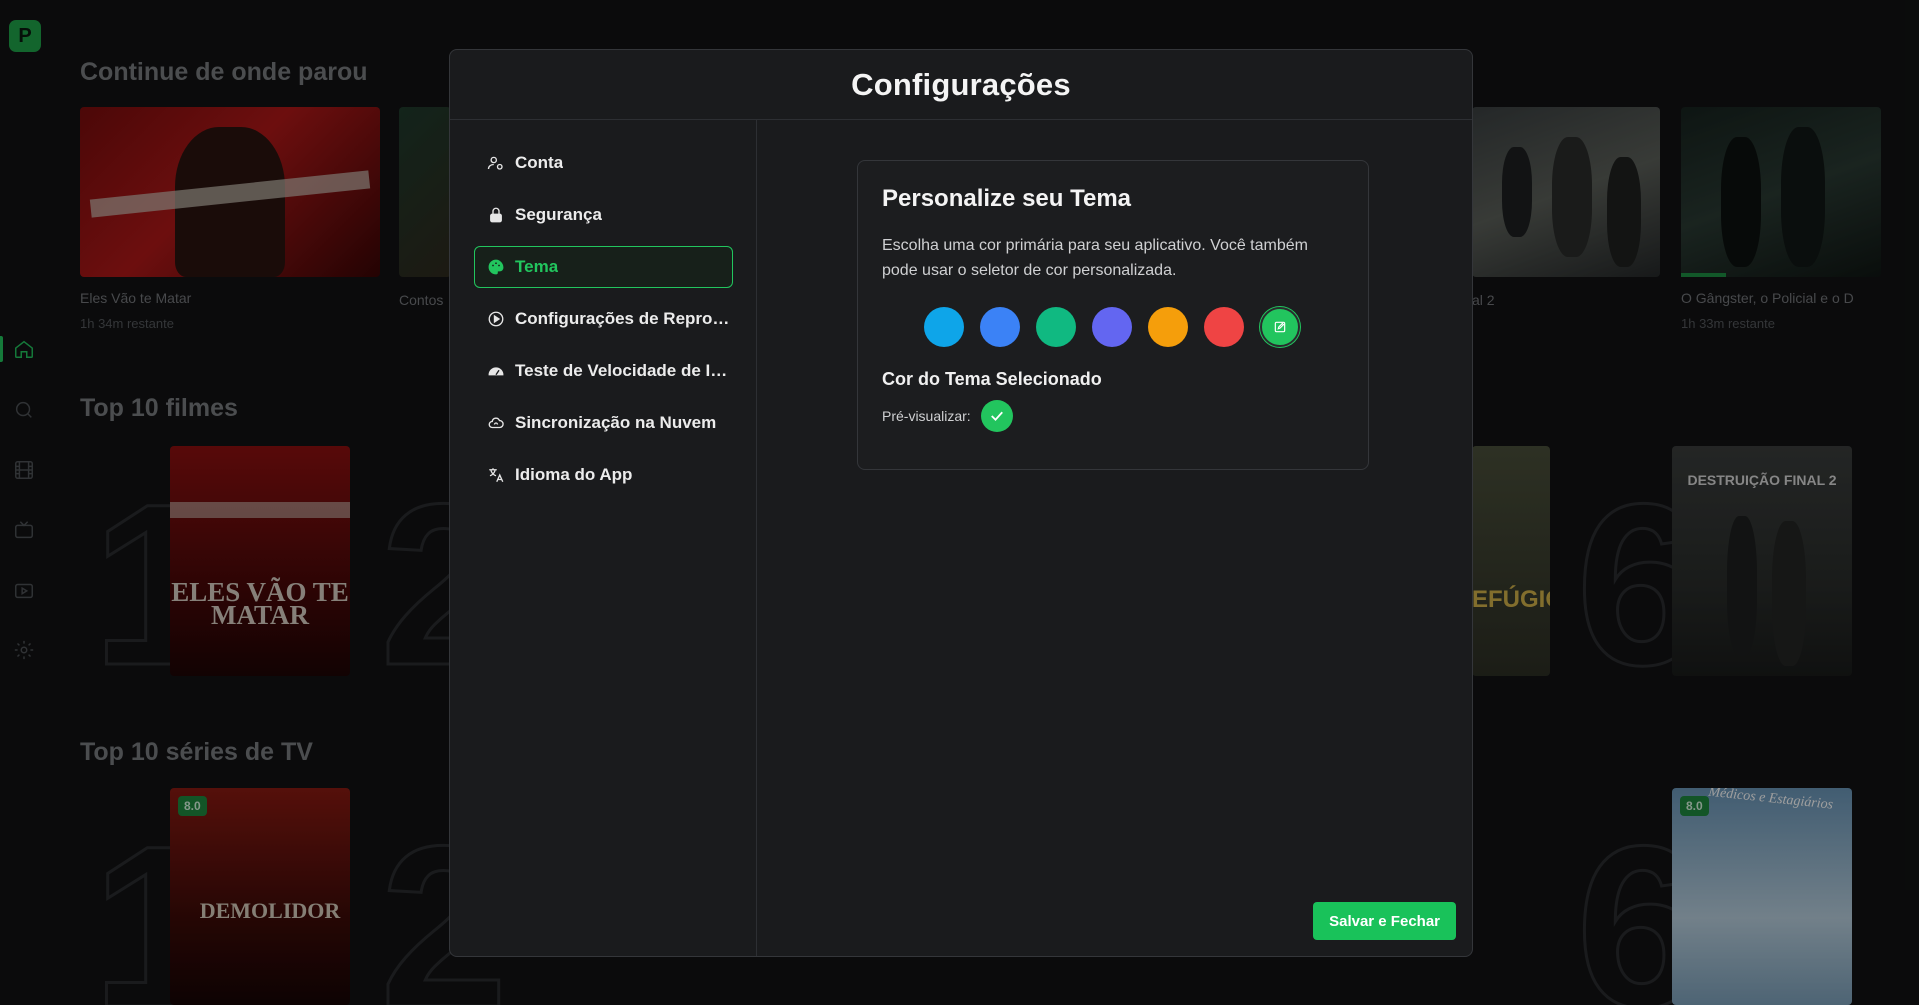 This screenshot has height=1005, width=1919. I want to click on edit-icon, so click(1280, 327).